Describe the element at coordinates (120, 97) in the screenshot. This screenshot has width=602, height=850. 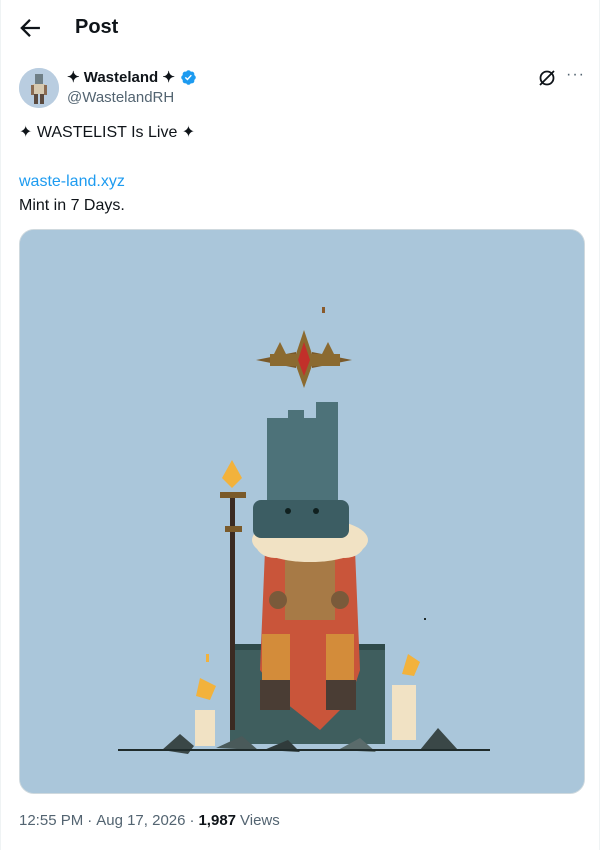
I see `author-handle: @WastelandRH` at that location.